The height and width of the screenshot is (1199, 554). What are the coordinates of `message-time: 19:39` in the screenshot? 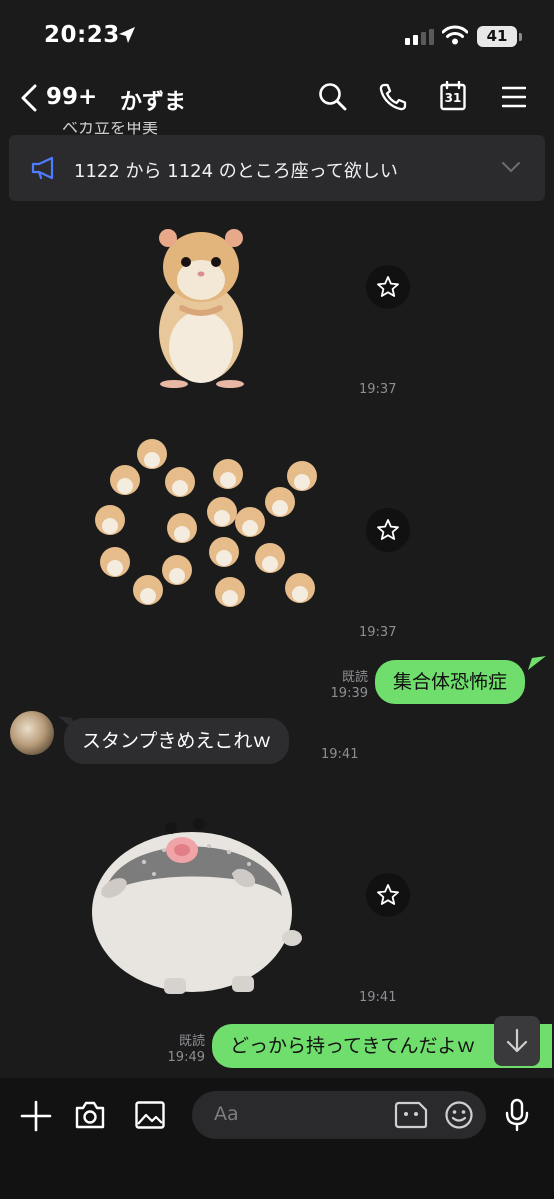 It's located at (349, 693).